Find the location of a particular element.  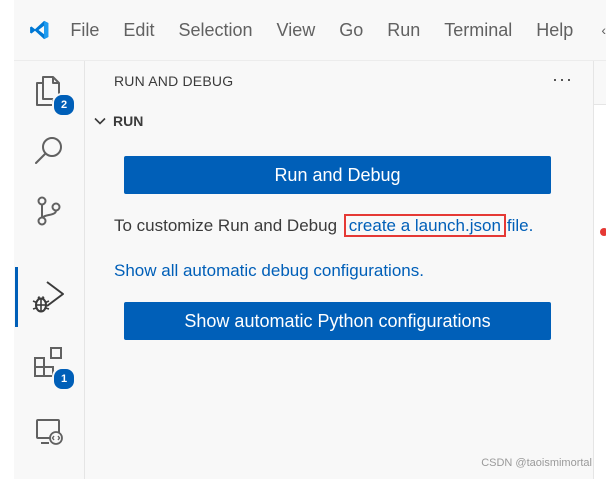

create-launch-json-link: create a launch.json is located at coordinates (424, 225).